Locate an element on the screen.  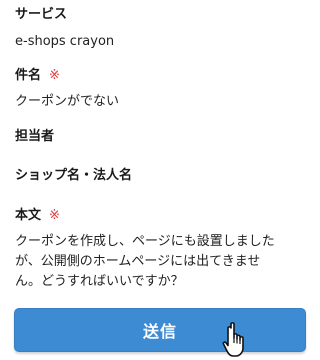
shop-label-text: ショップ名・法人名 is located at coordinates (74, 175).